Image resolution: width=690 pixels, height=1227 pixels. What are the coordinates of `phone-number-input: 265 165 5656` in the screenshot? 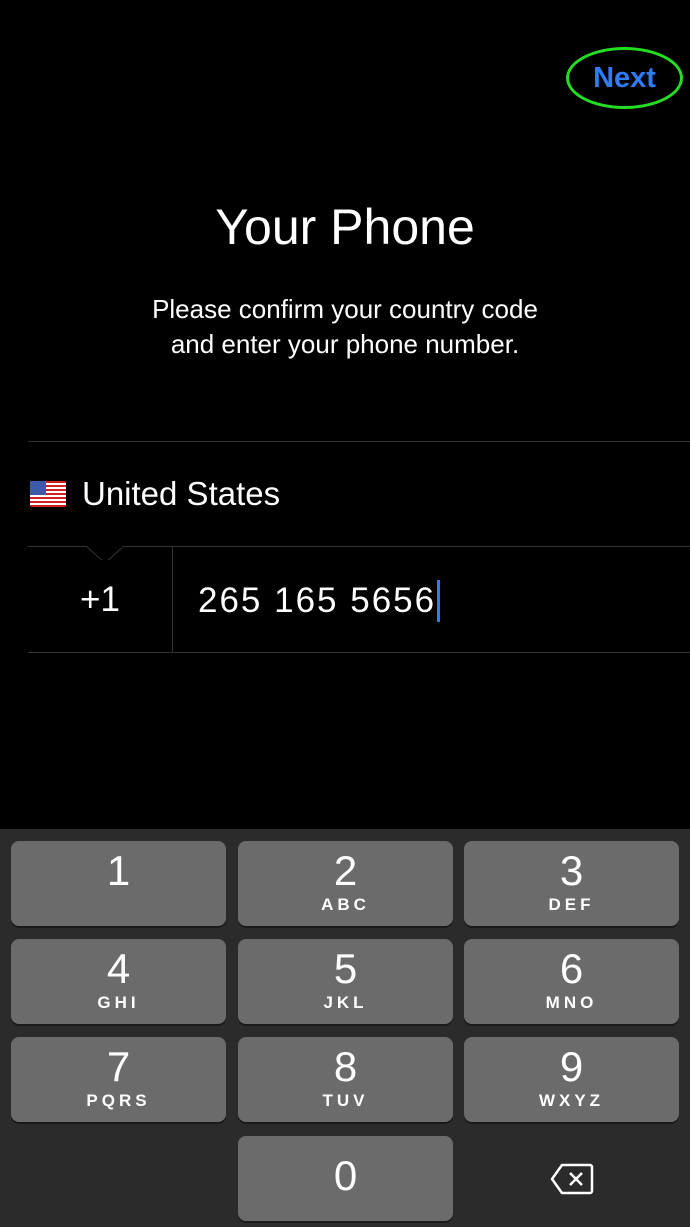 It's located at (319, 601).